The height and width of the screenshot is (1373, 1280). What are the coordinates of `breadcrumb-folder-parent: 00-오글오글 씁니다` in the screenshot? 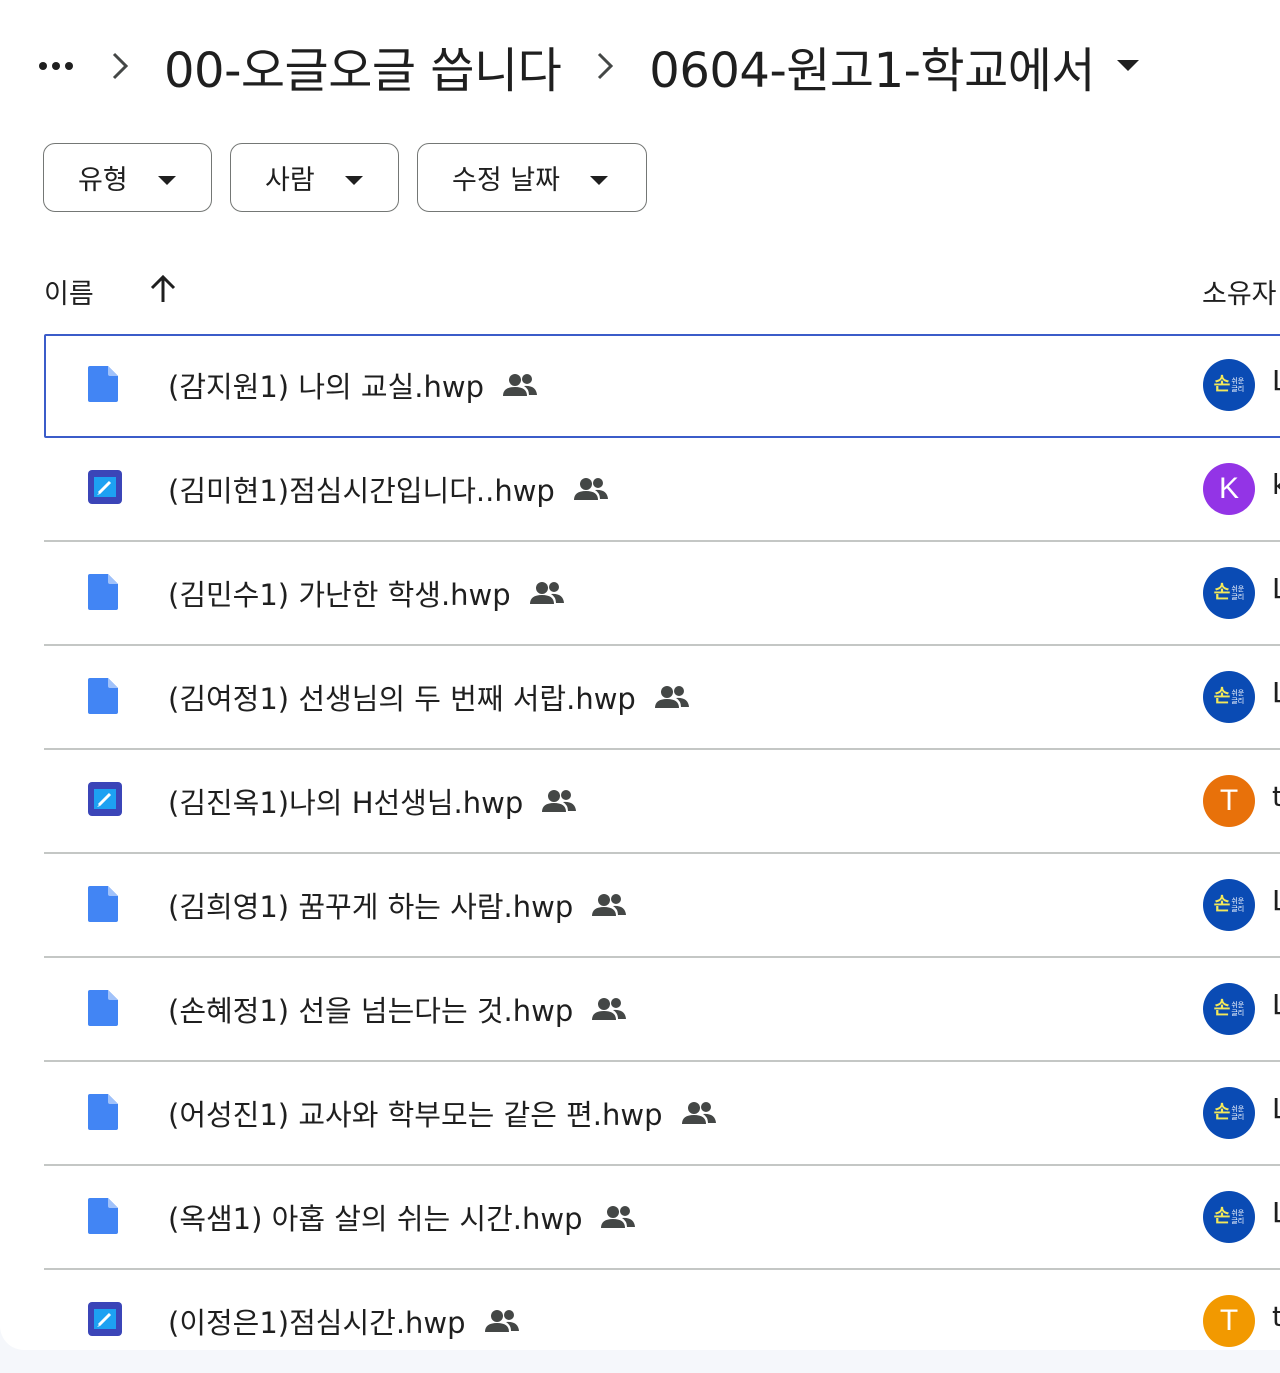 It's located at (363, 66).